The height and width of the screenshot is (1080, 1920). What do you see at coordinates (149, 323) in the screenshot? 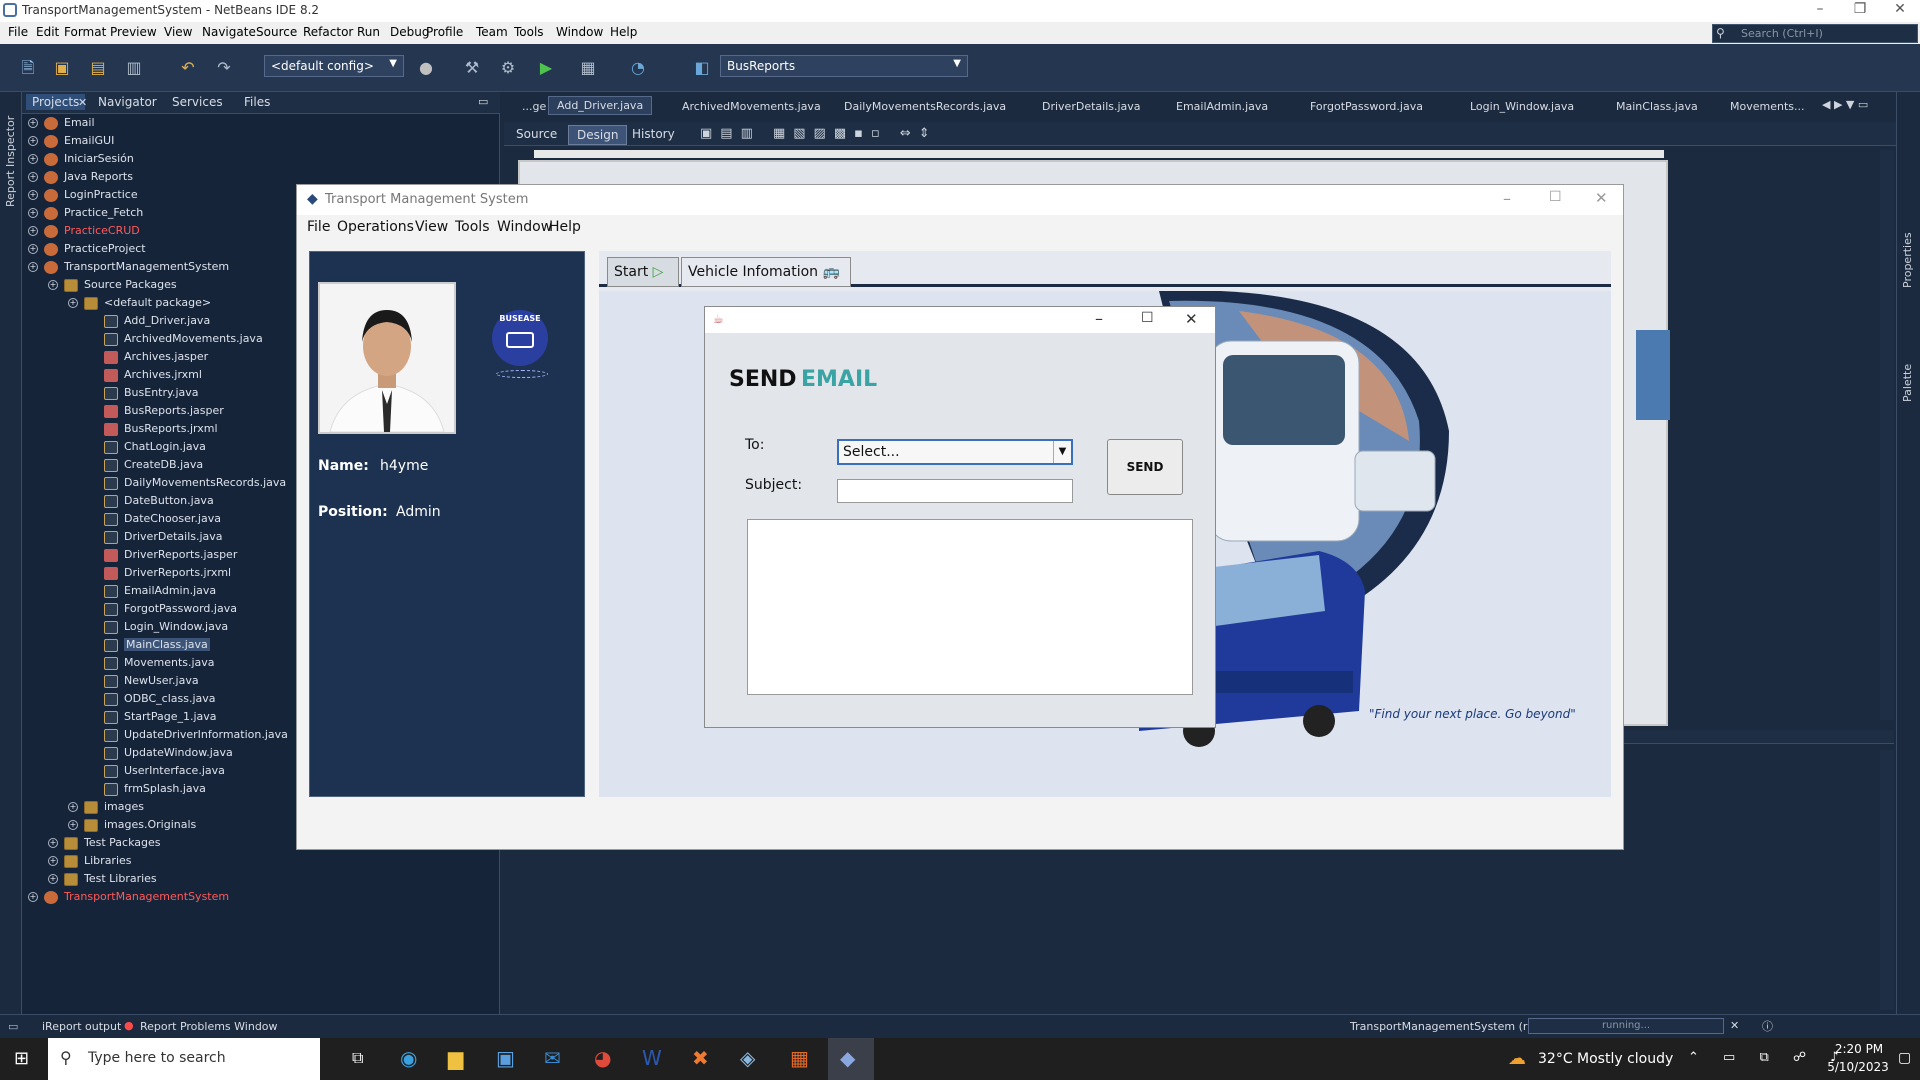
I see `tree-node: Add_Driver.java` at bounding box center [149, 323].